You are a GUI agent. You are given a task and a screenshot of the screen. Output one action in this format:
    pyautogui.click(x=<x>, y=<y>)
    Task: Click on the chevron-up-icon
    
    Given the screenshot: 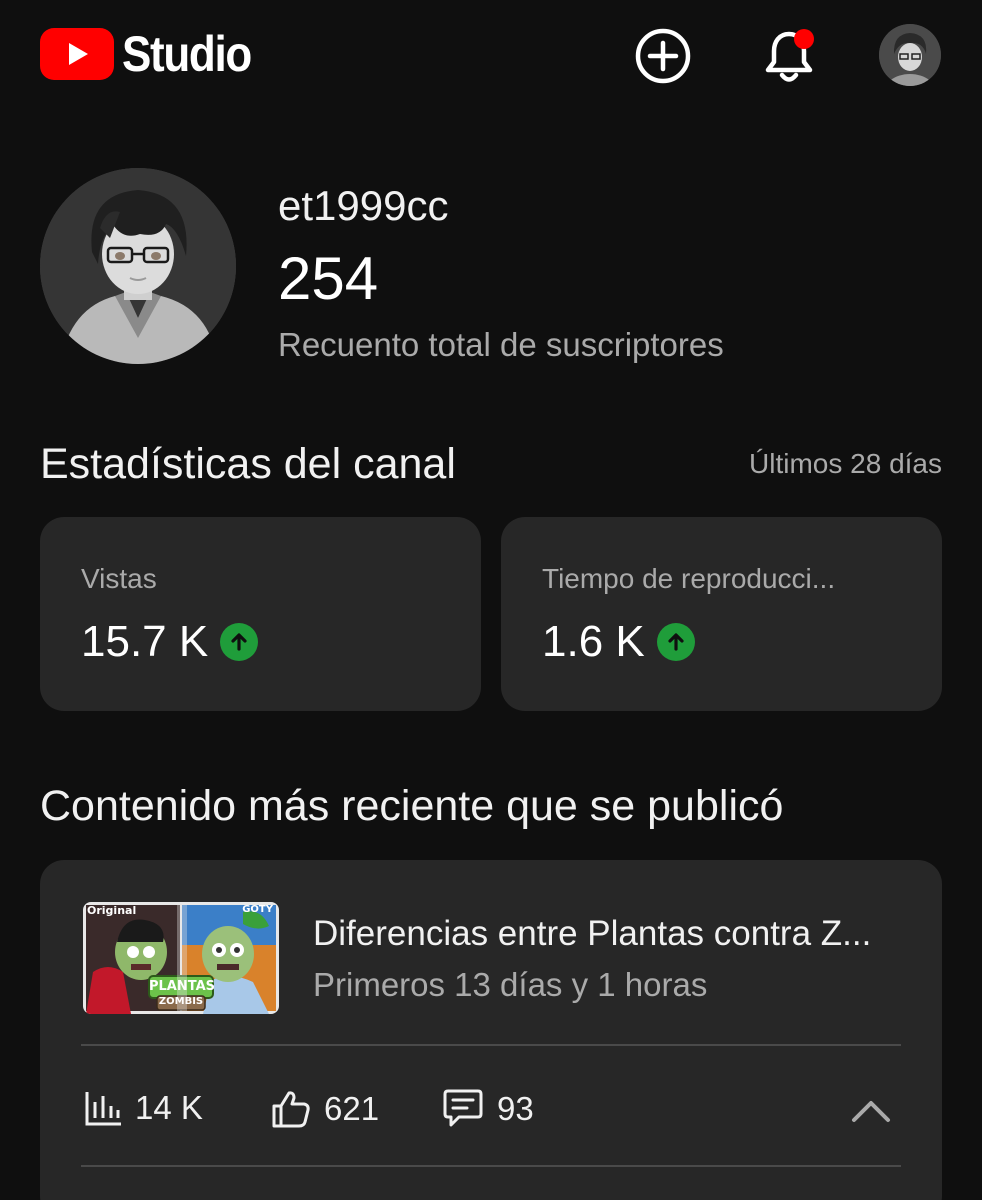 What is the action you would take?
    pyautogui.click(x=871, y=1111)
    